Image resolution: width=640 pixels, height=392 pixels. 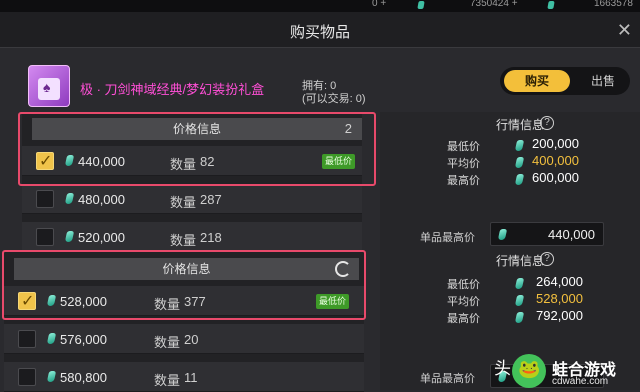 What do you see at coordinates (555, 143) in the screenshot?
I see `min-price-value: 200,000` at bounding box center [555, 143].